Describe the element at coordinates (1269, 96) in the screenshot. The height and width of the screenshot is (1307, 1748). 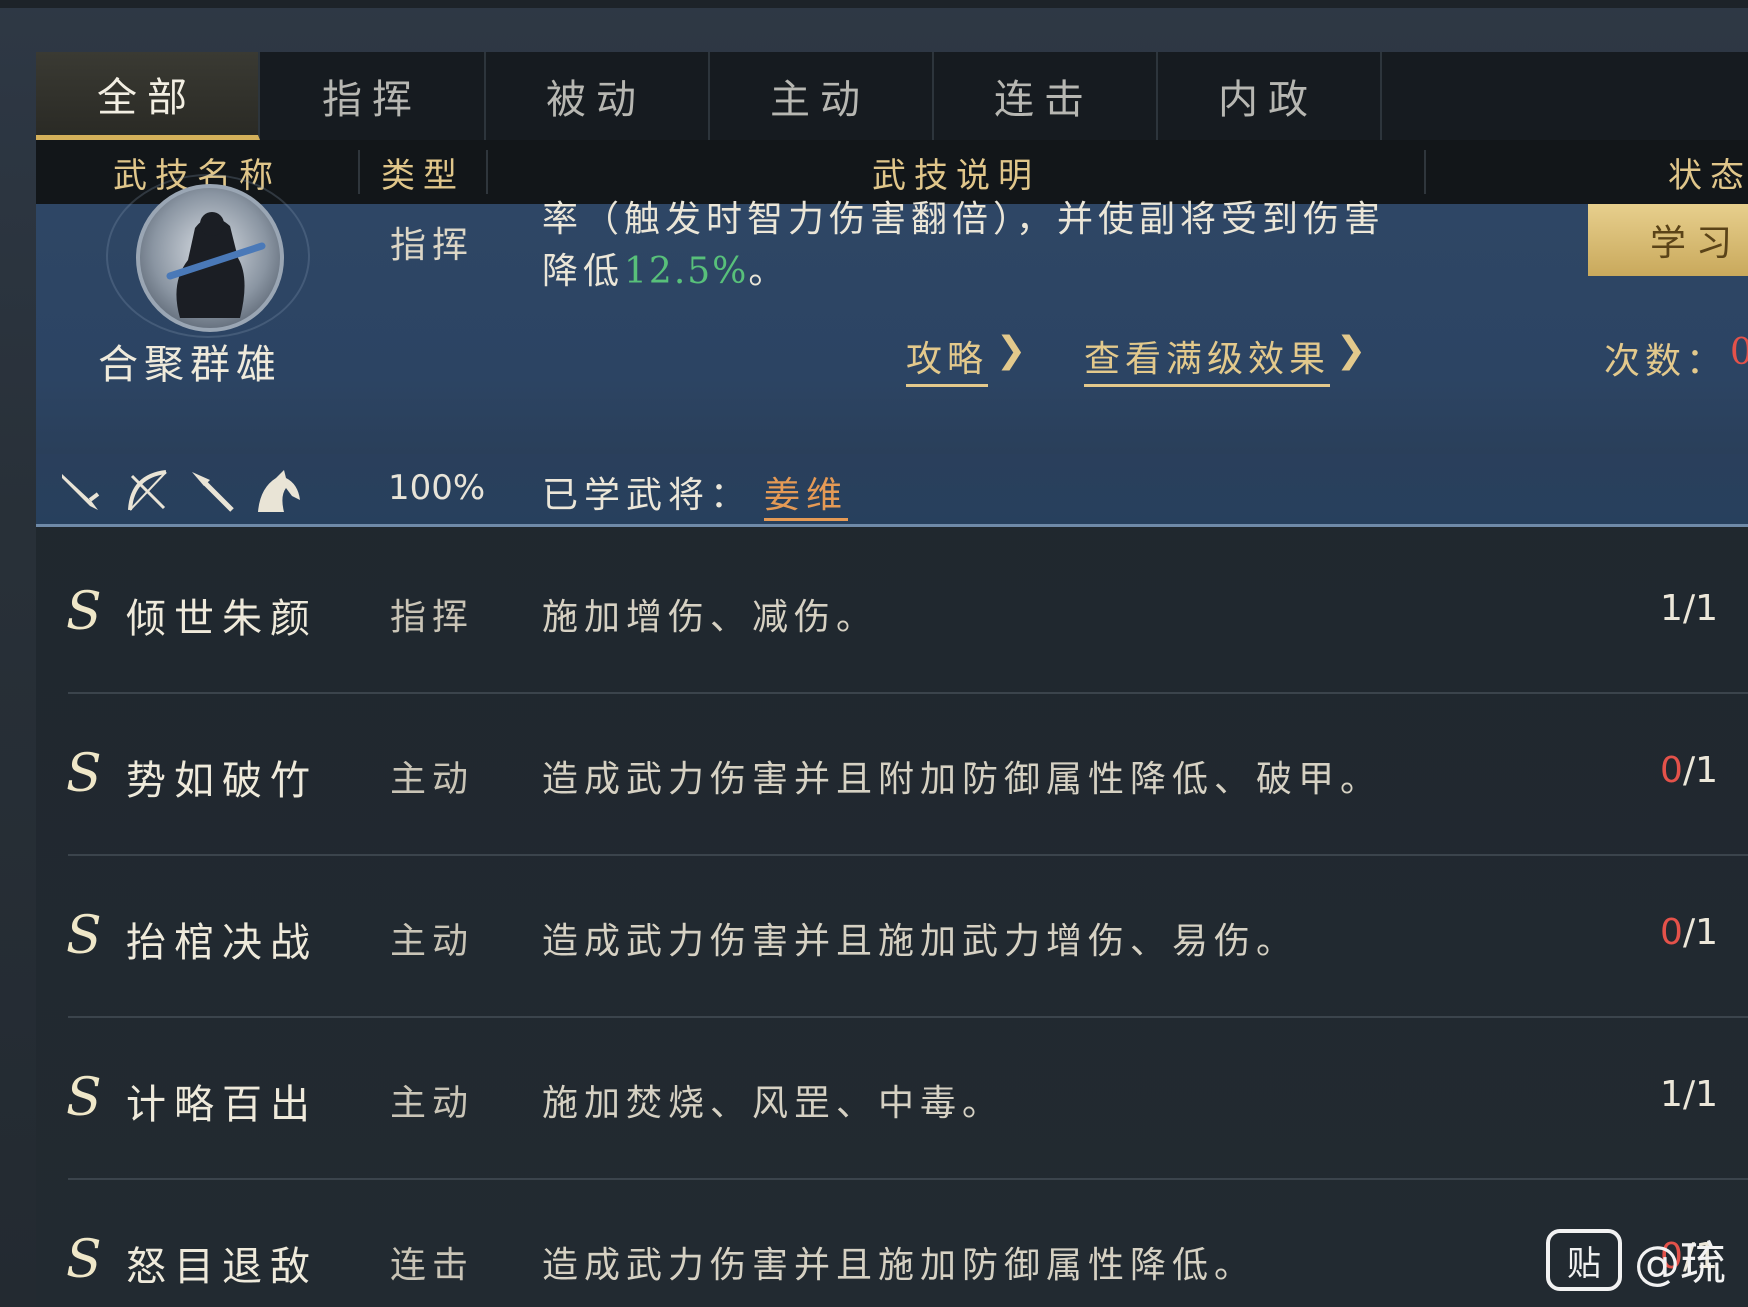
I see `tab-internal: 内政` at that location.